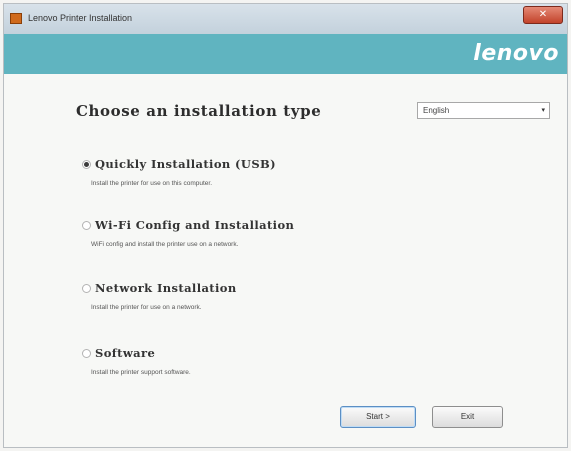  Describe the element at coordinates (86, 164) in the screenshot. I see `radio-usb` at that location.